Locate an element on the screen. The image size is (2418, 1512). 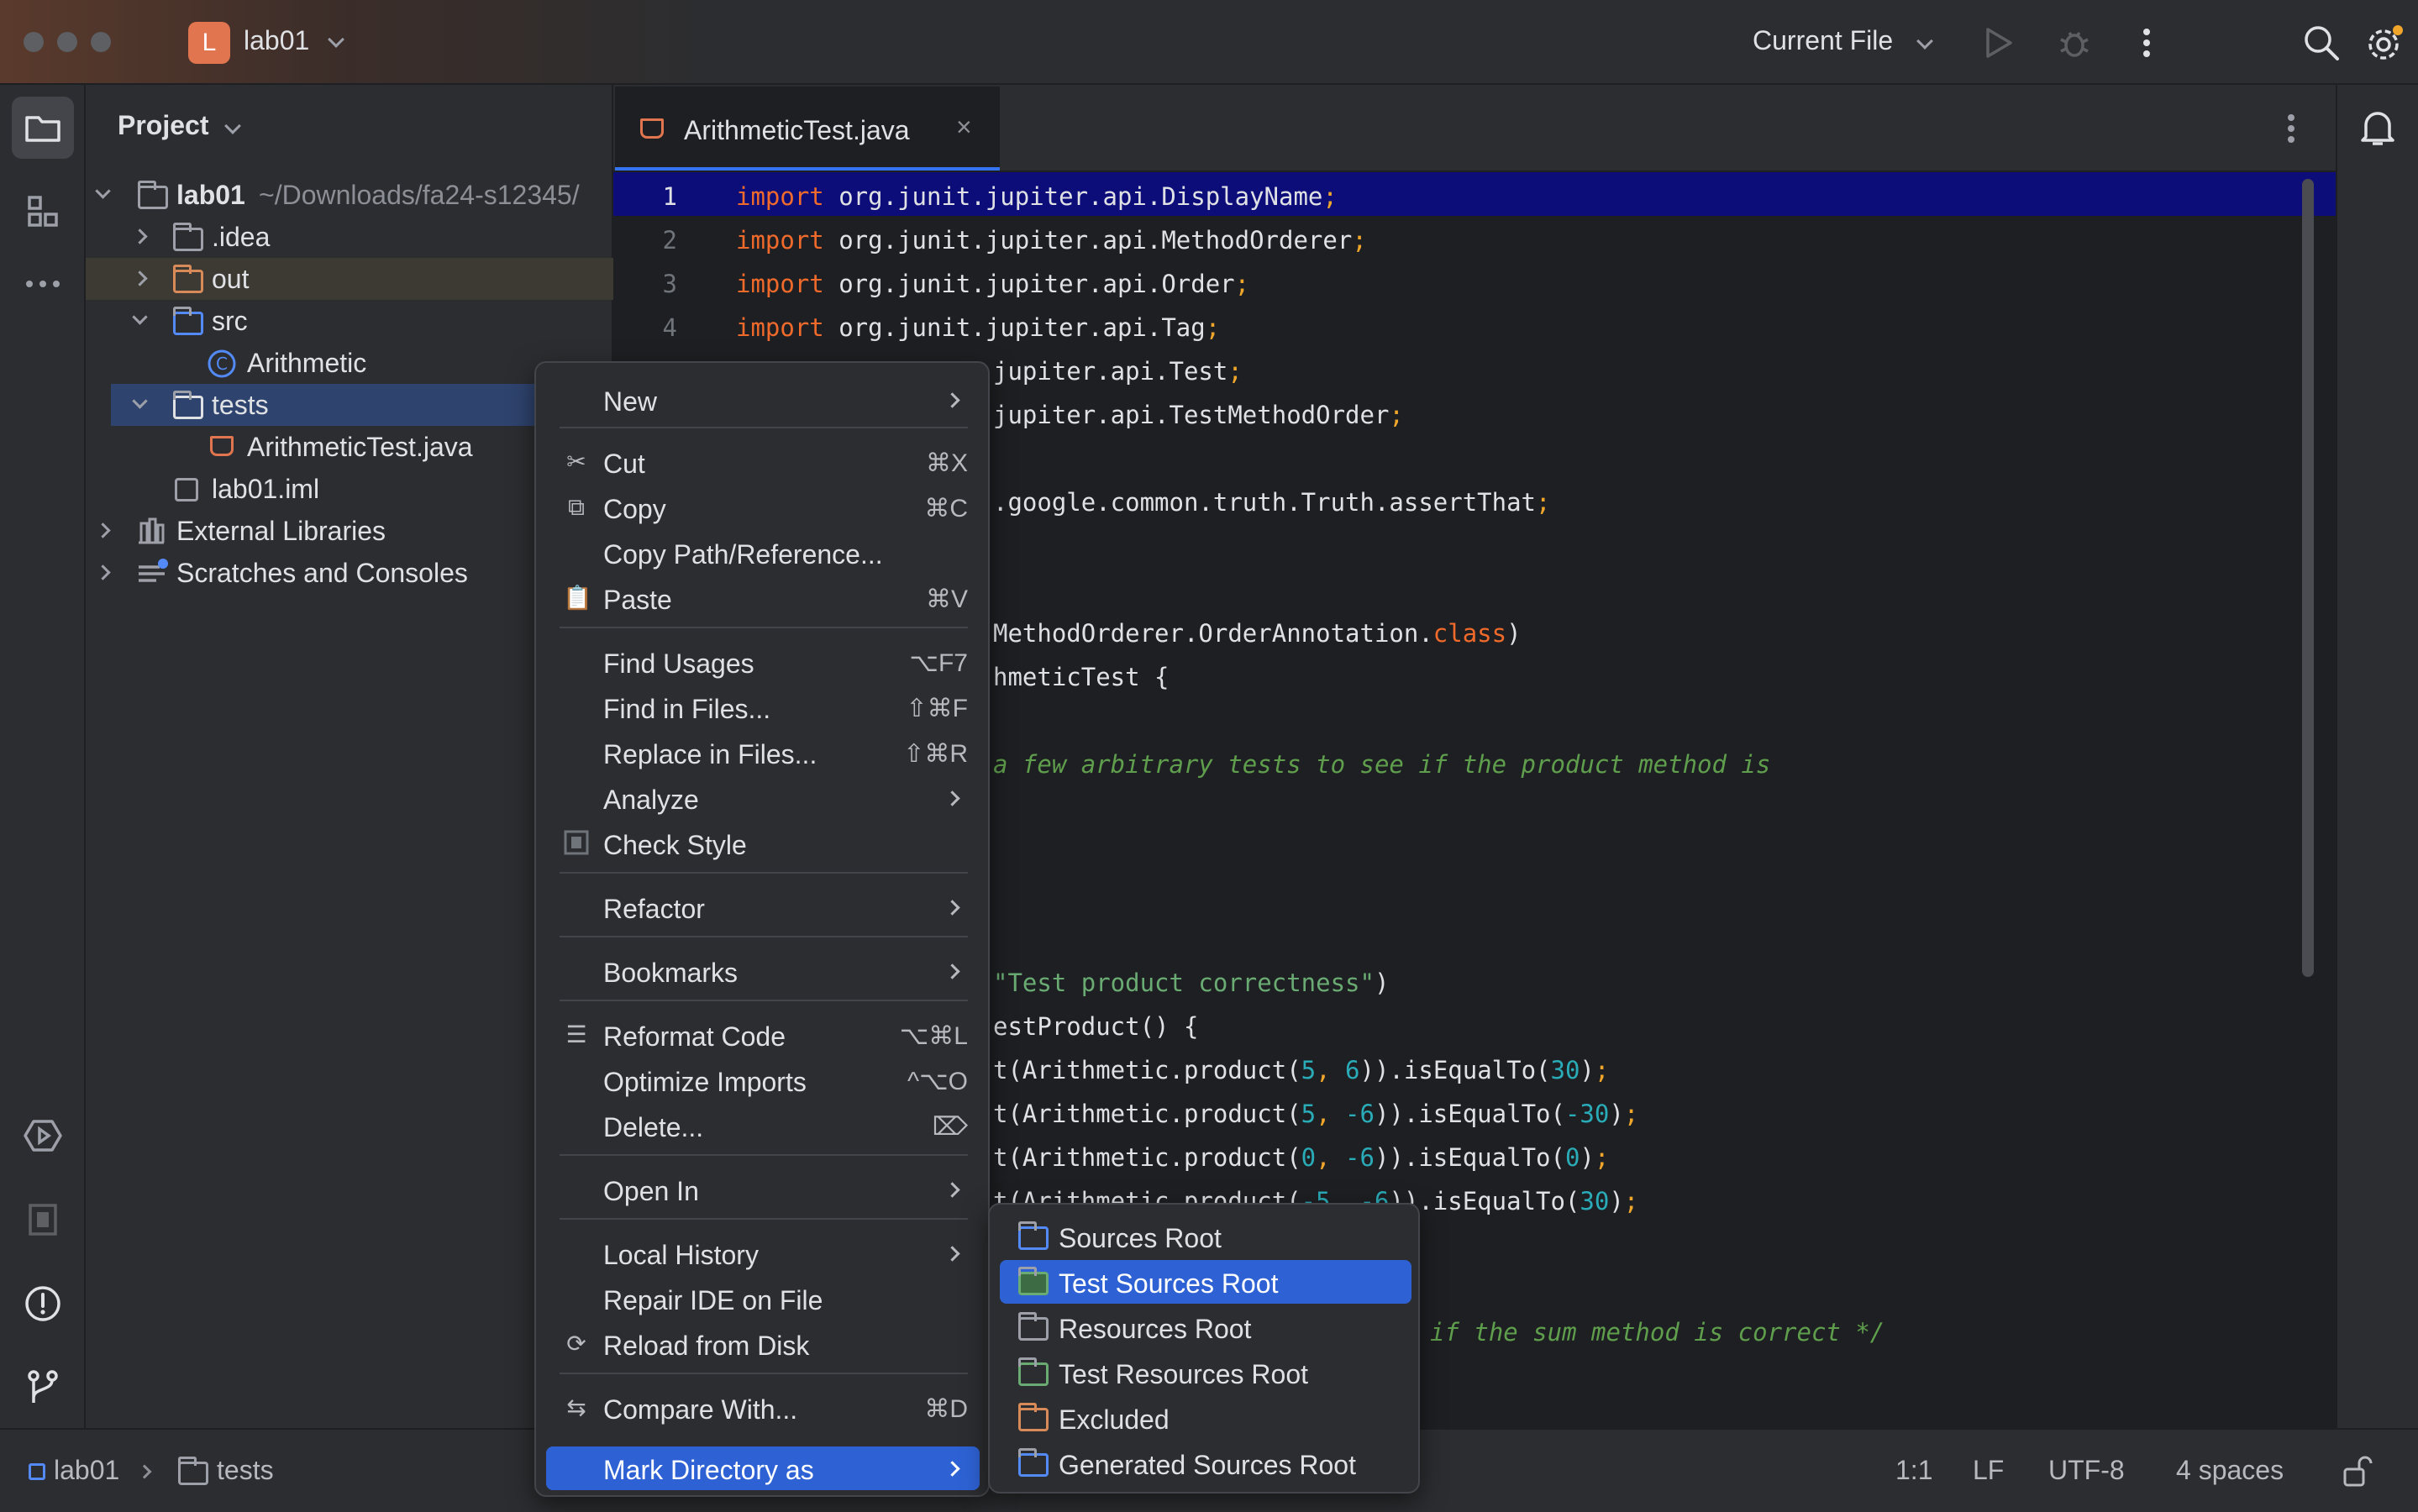
run-config-selector: Current File is located at coordinates (1823, 40).